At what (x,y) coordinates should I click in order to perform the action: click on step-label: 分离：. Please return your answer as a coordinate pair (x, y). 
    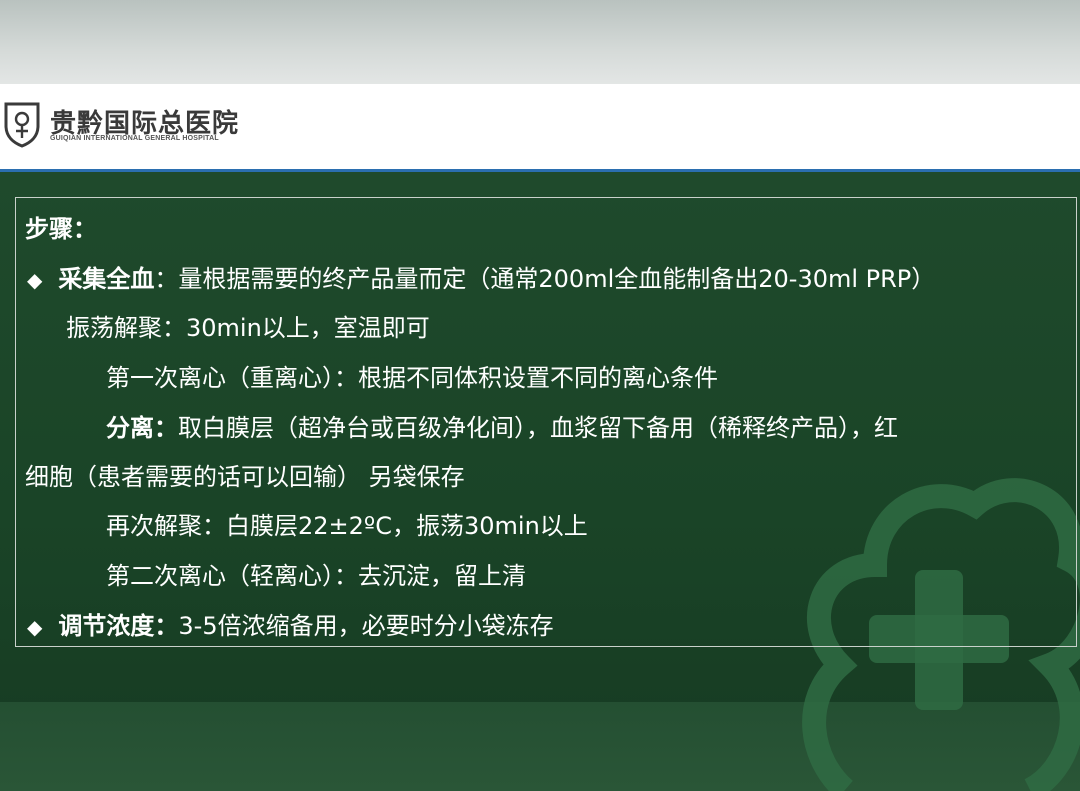
    Looking at the image, I should click on (142, 428).